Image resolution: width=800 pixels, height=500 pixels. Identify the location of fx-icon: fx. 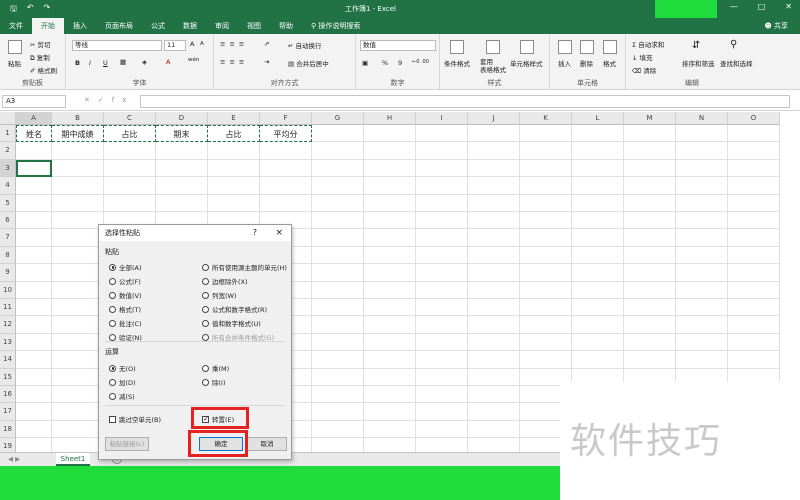
(123, 100).